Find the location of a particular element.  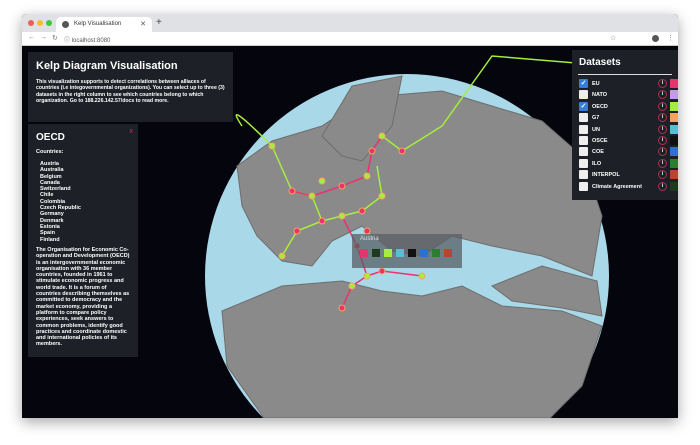

address-bar: ⓘ localhost:8080 is located at coordinates (332, 39).